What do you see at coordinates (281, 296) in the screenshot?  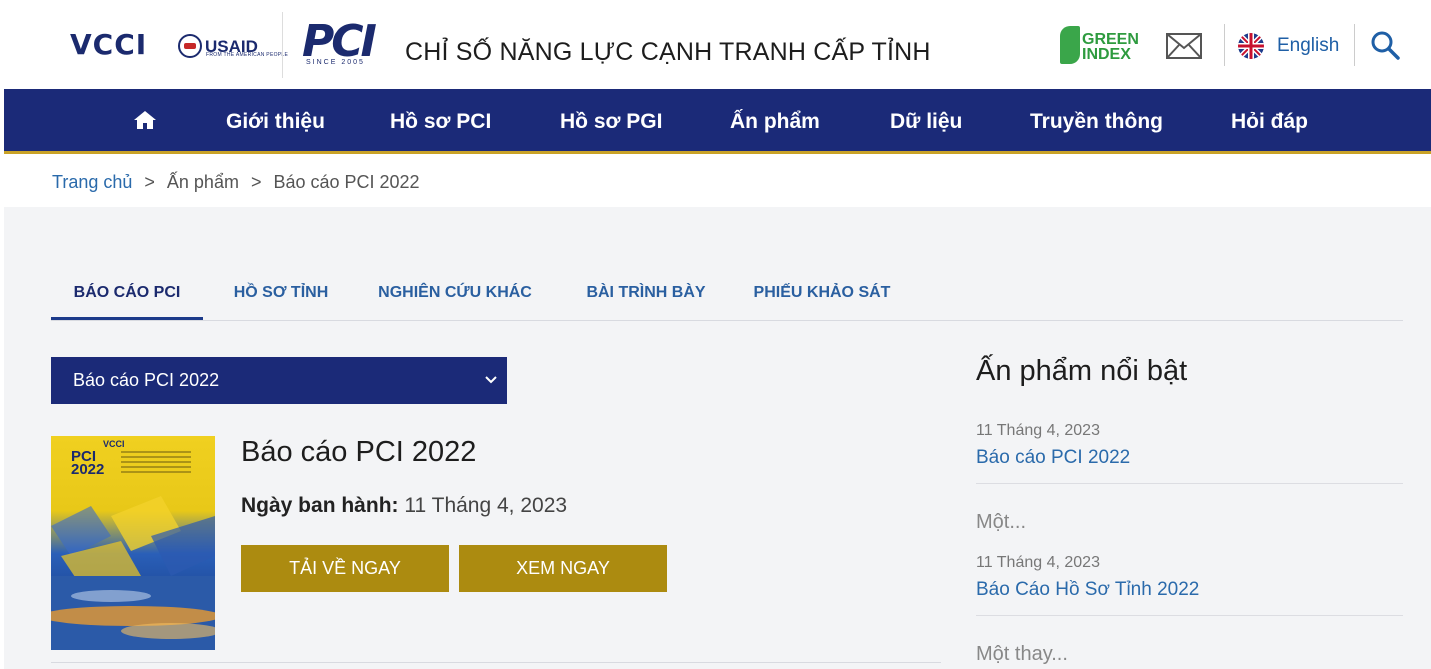 I see `tab-ho-so-tinh: HỒ SƠ TỈNH` at bounding box center [281, 296].